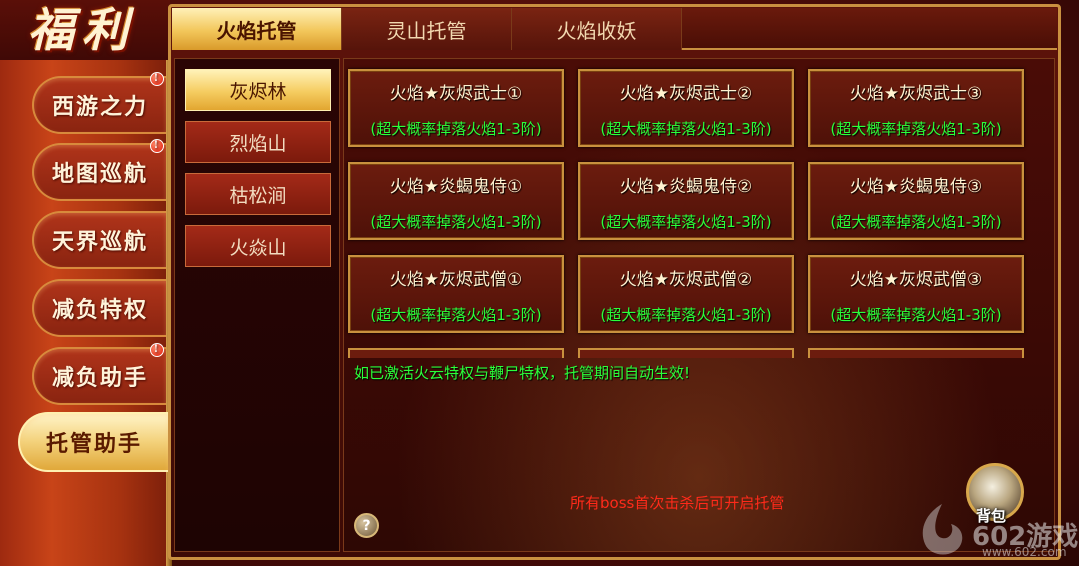 The height and width of the screenshot is (566, 1079). I want to click on map-item-huijinlin: 灰烬林, so click(258, 90).